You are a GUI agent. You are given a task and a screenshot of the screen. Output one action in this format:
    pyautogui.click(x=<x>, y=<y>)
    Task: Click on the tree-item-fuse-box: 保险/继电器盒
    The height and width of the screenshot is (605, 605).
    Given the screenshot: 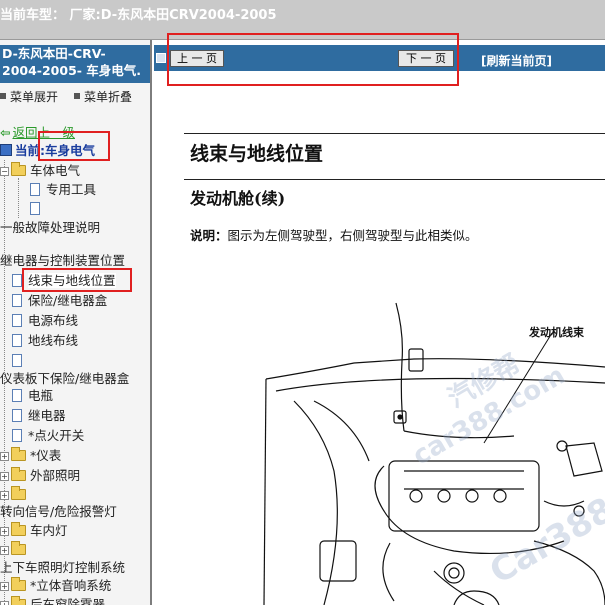 What is the action you would take?
    pyautogui.click(x=59, y=301)
    